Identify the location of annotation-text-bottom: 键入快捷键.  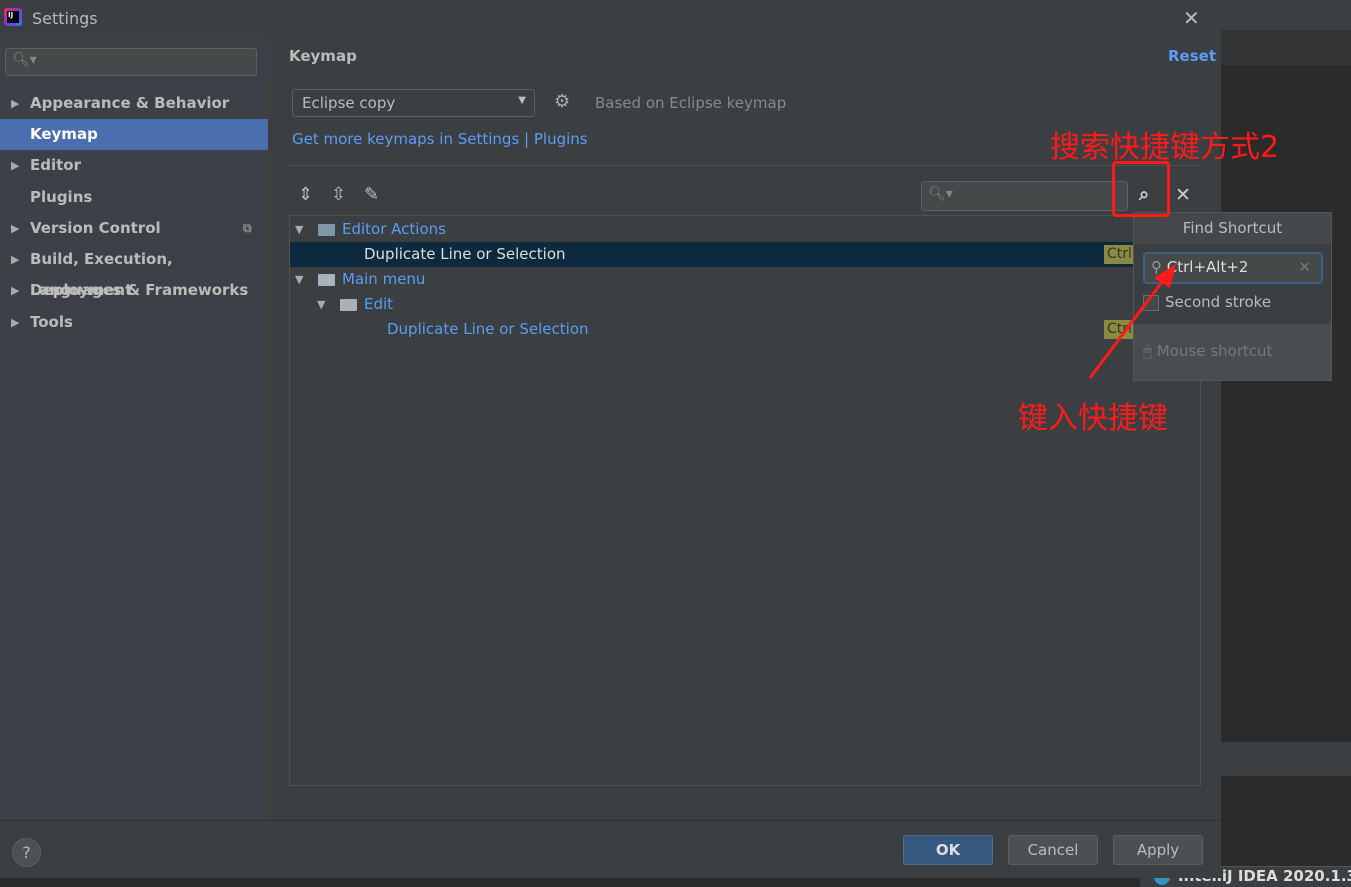
(1093, 418).